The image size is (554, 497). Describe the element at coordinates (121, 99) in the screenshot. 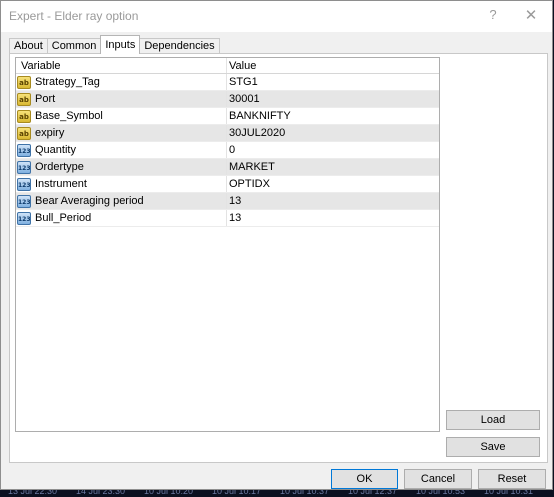

I see `variable-cell: ab Port` at that location.